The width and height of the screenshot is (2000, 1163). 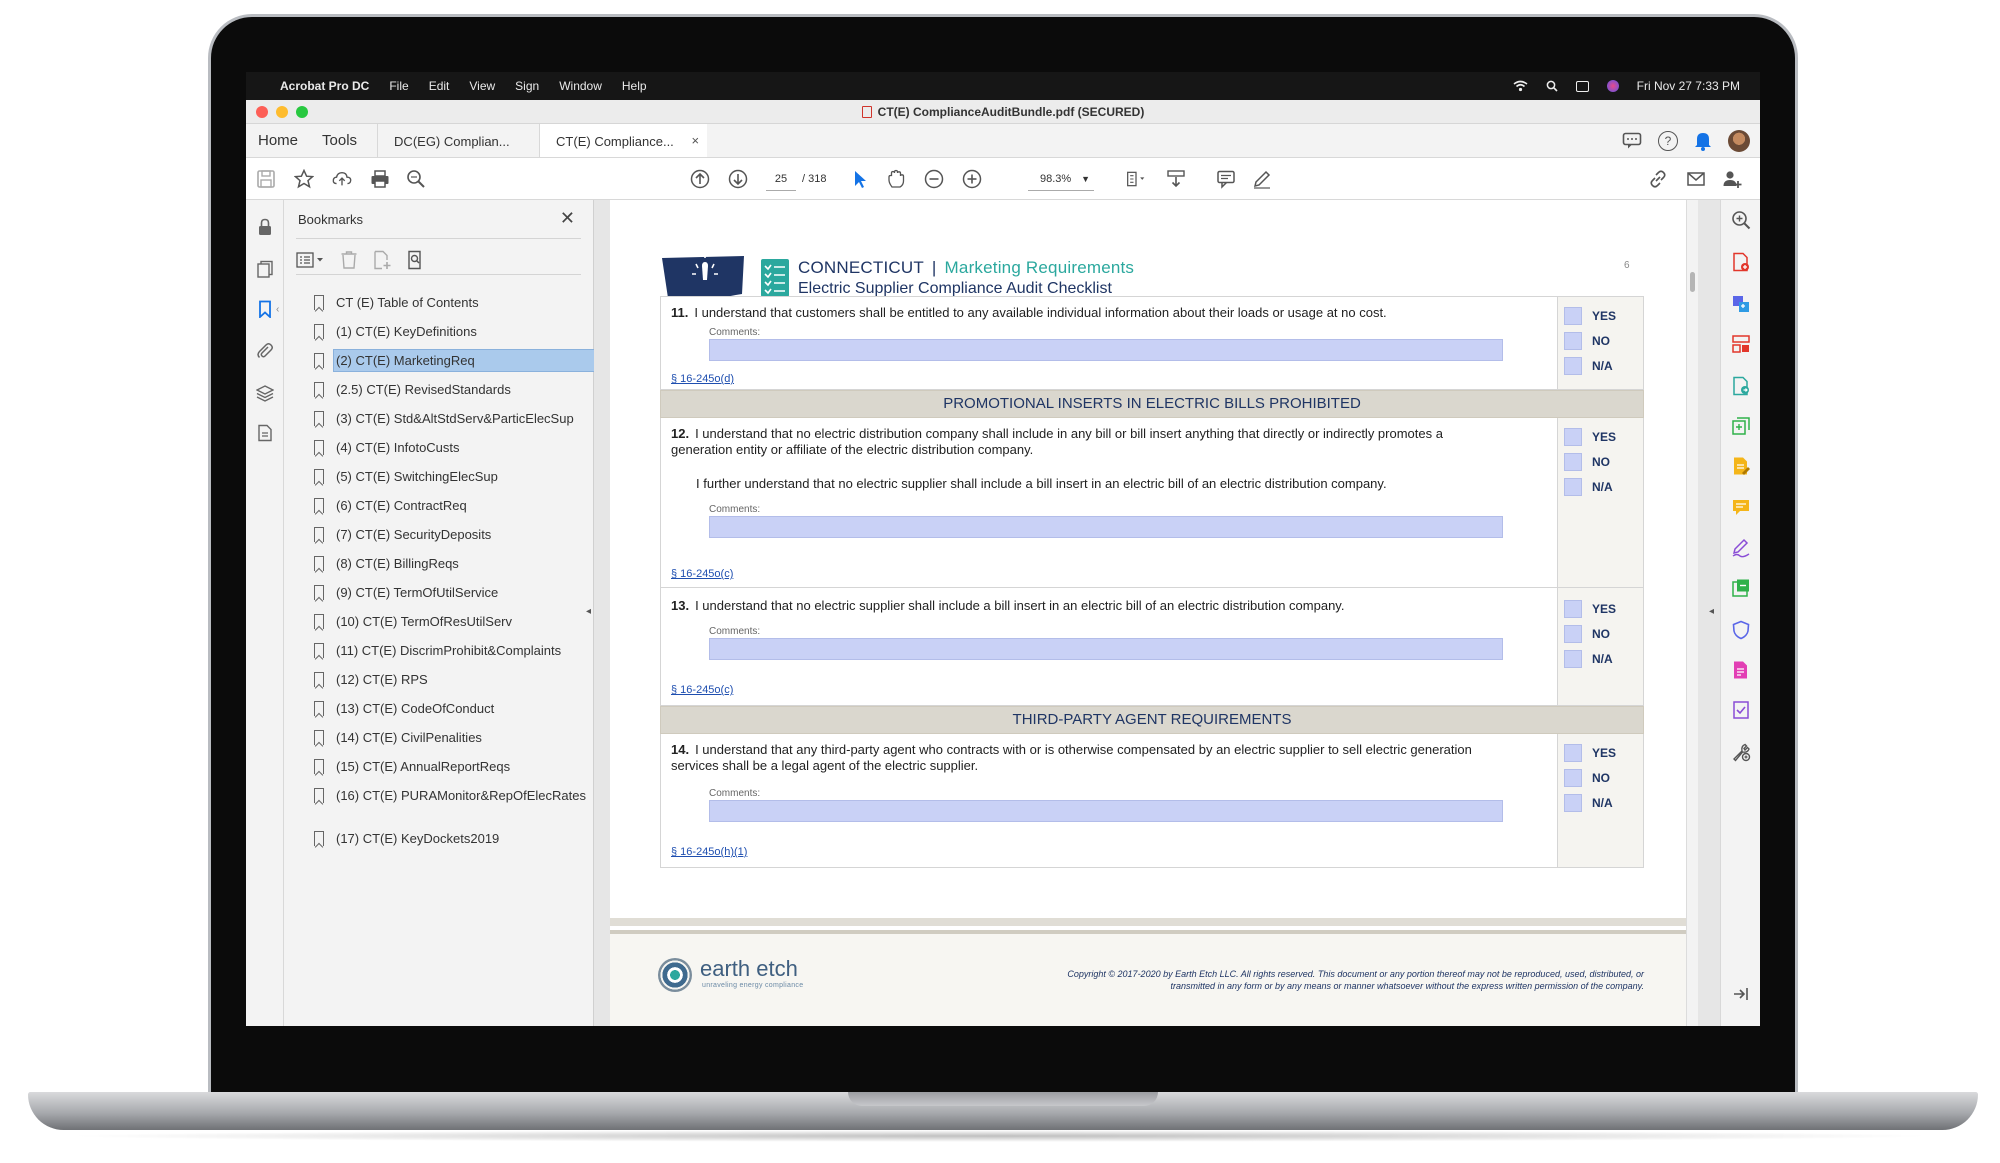 What do you see at coordinates (1262, 179) in the screenshot?
I see `draw-pen-icon` at bounding box center [1262, 179].